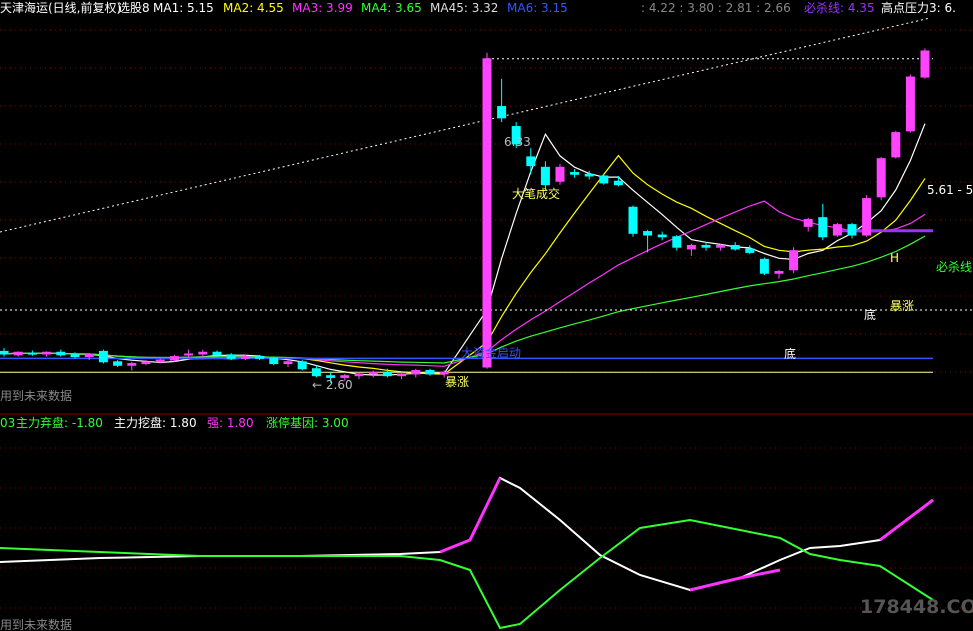  I want to click on low-price-label: ← 2.60, so click(332, 385).